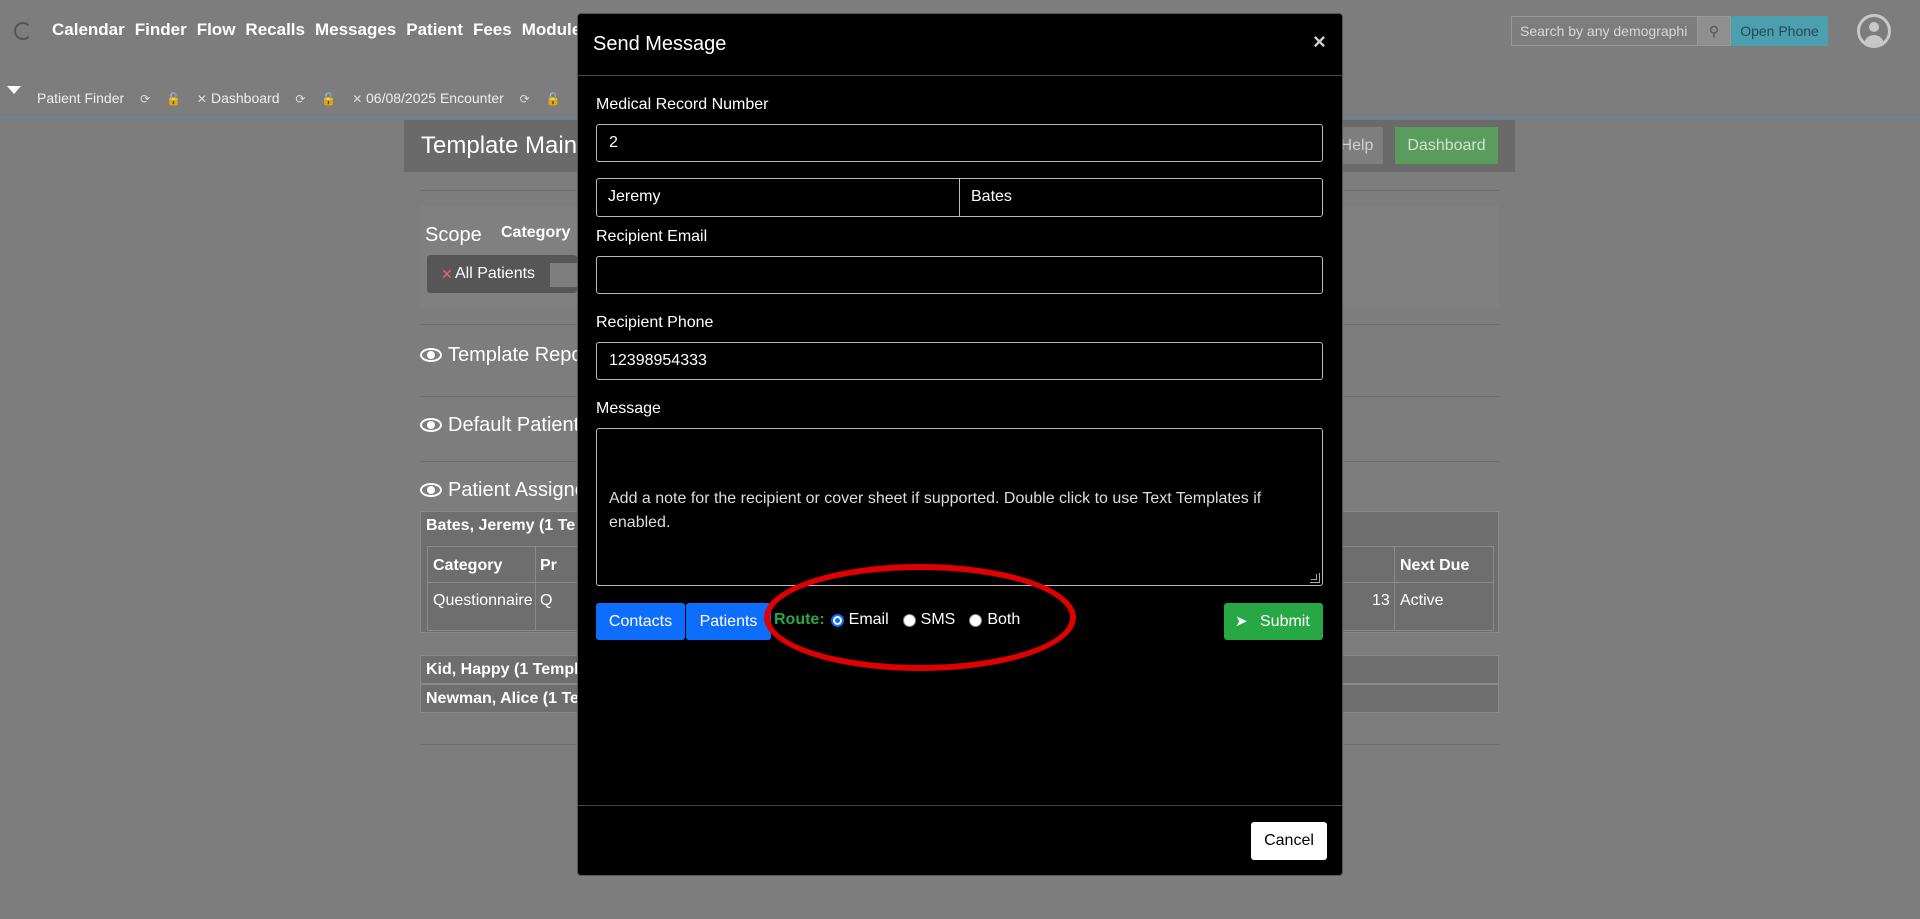 Image resolution: width=1920 pixels, height=919 pixels. I want to click on last-name-field: Bates, so click(1141, 197).